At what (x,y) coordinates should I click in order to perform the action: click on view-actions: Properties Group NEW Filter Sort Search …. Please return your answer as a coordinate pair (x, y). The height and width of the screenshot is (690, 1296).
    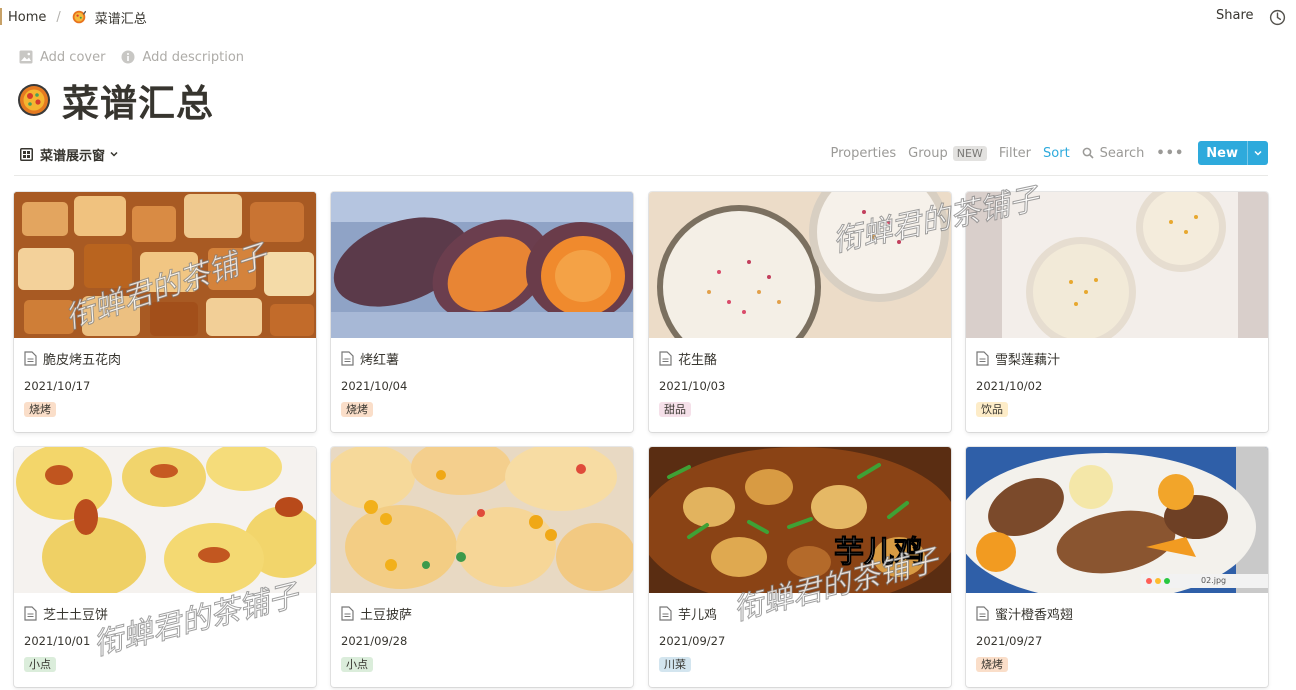
    Looking at the image, I should click on (1049, 153).